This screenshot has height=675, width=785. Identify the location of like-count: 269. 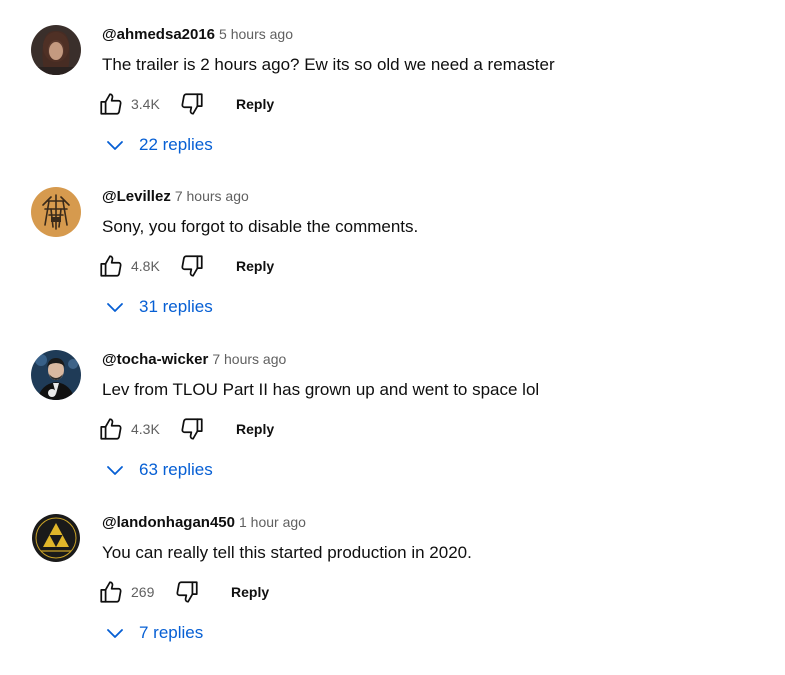
(143, 592).